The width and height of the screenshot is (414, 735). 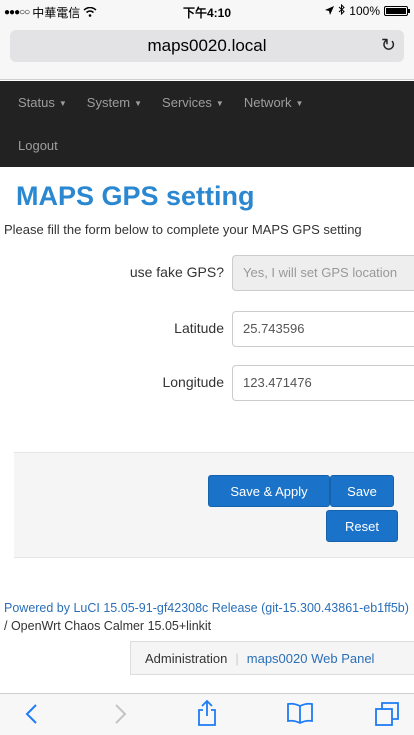 I want to click on address-text: maps0020.local, so click(x=207, y=45).